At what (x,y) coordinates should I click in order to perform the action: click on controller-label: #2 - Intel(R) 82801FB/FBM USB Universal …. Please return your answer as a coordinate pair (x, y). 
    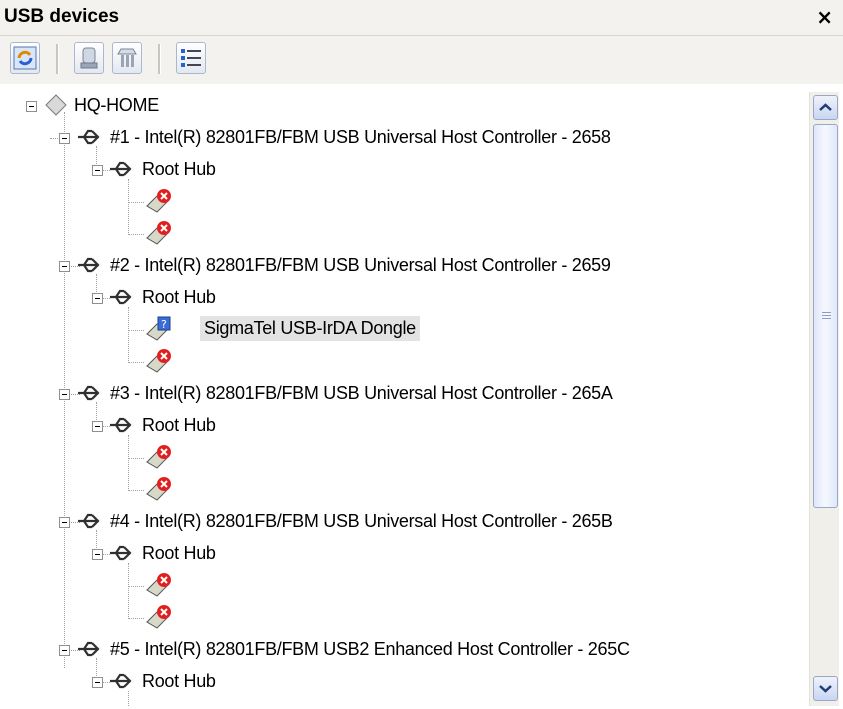
    Looking at the image, I should click on (360, 265).